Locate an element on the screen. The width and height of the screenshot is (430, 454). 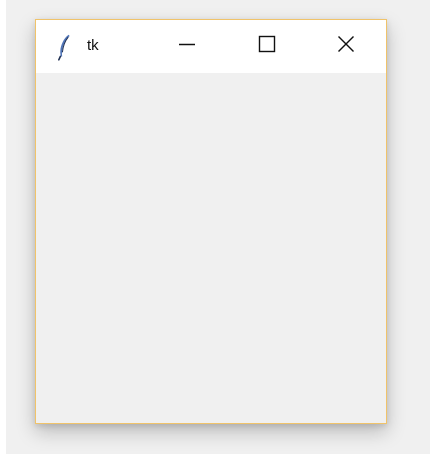
minimize-icon is located at coordinates (187, 46).